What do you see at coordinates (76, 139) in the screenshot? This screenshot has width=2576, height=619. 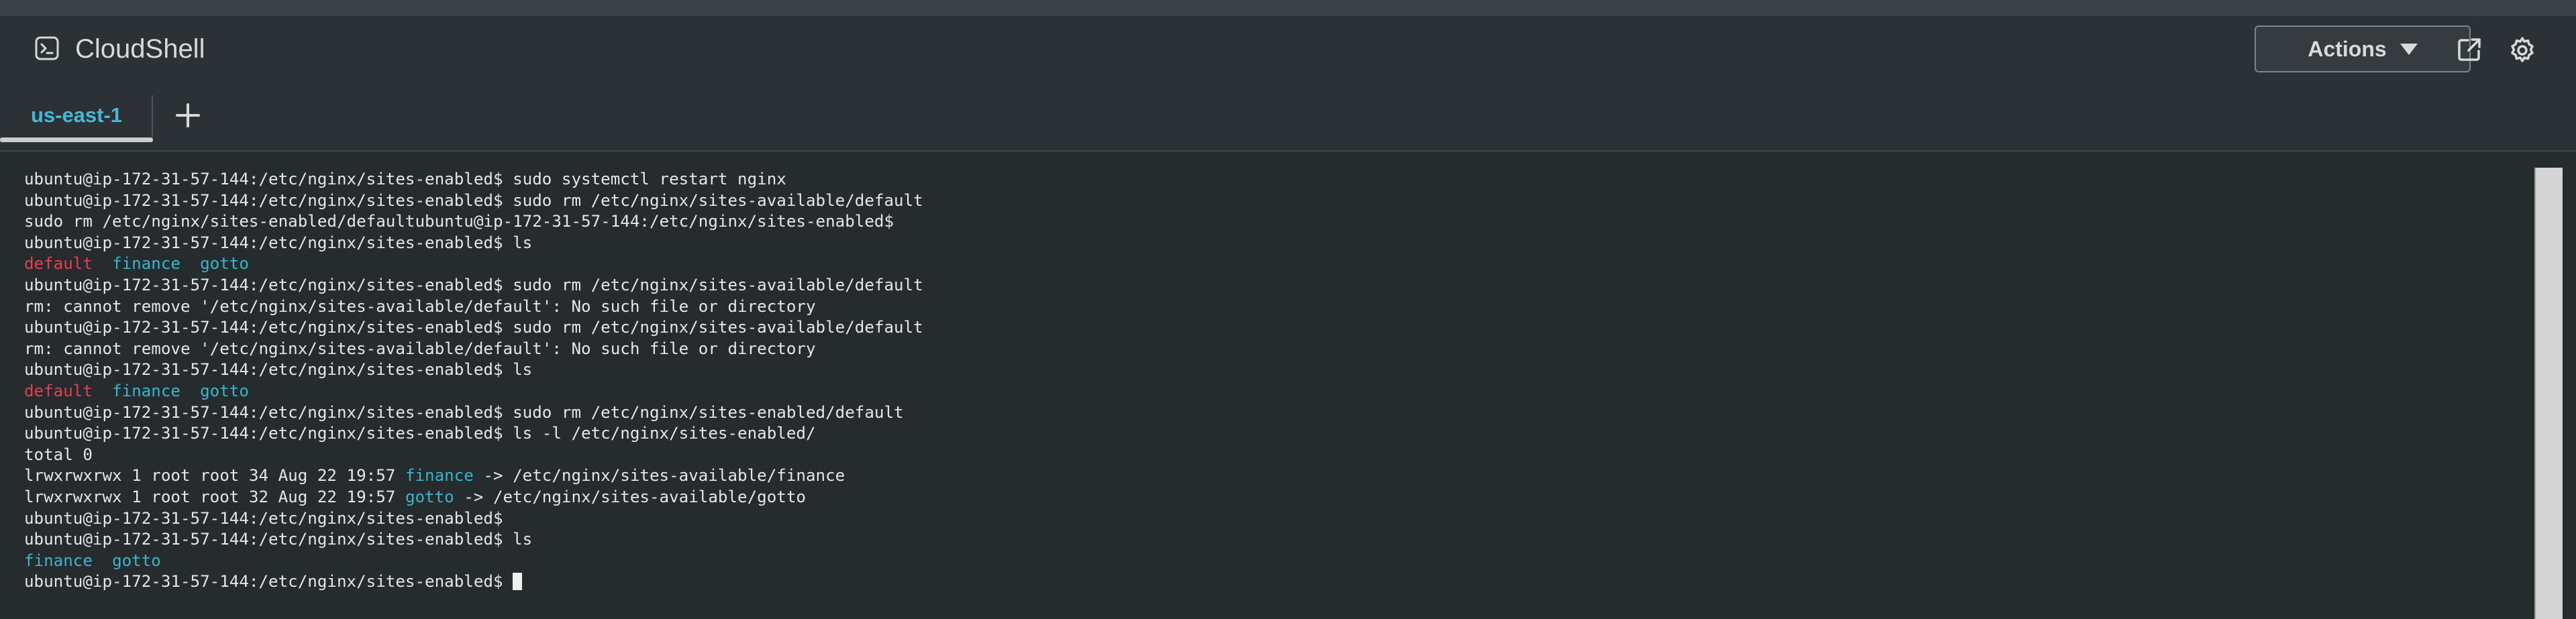 I see `active-tab-indicator` at bounding box center [76, 139].